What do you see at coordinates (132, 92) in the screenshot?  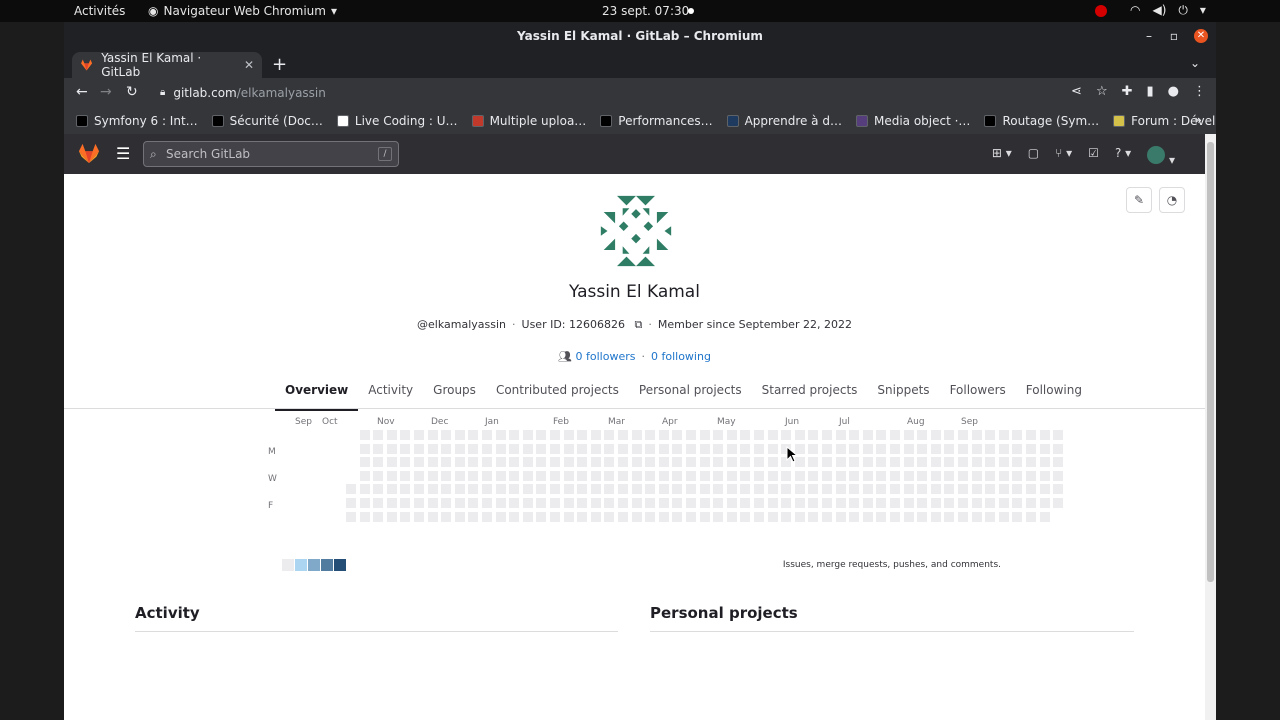 I see `reload-icon: ↻` at bounding box center [132, 92].